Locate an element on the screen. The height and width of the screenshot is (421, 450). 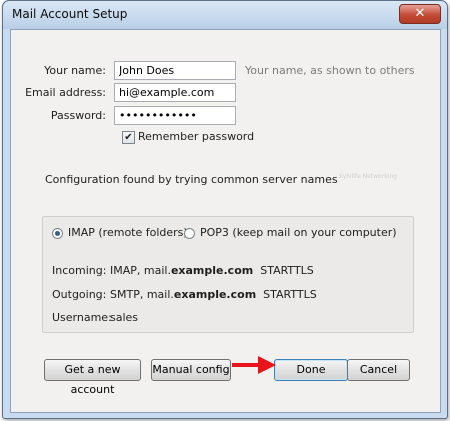
manual-config-button: Manual config is located at coordinates (191, 370).